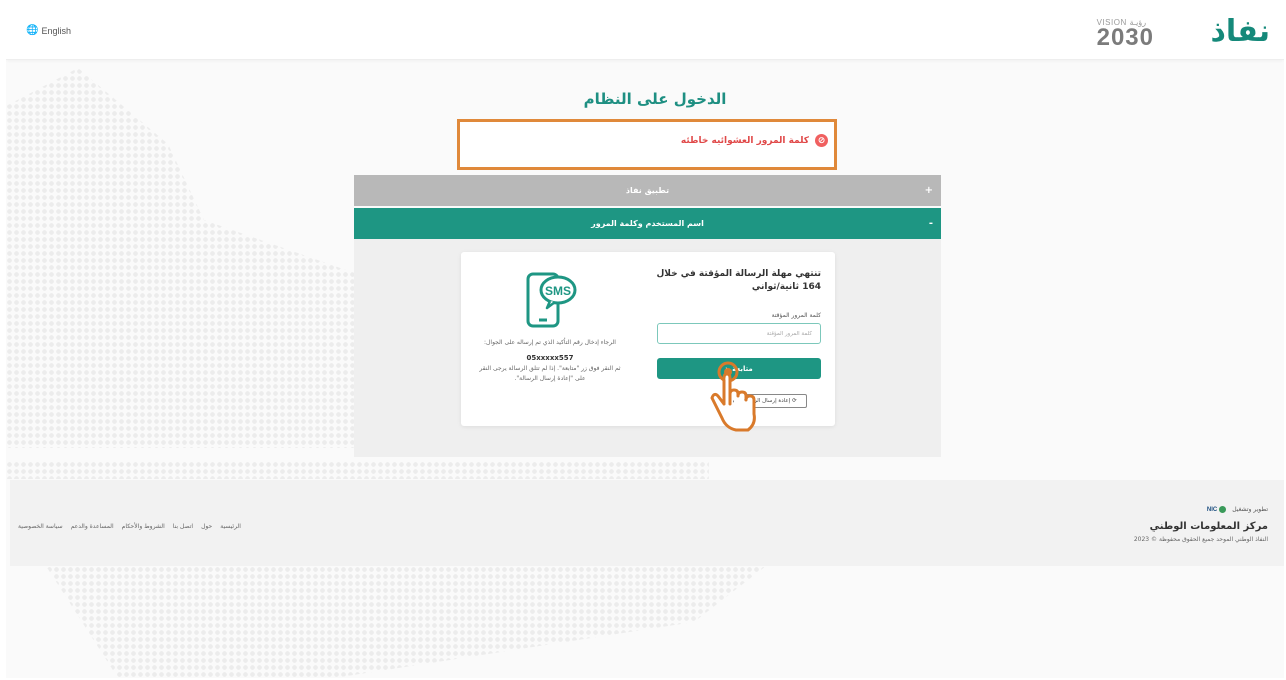  What do you see at coordinates (789, 333) in the screenshot?
I see `otp-placeholder: كلمة المرور المؤقتة` at bounding box center [789, 333].